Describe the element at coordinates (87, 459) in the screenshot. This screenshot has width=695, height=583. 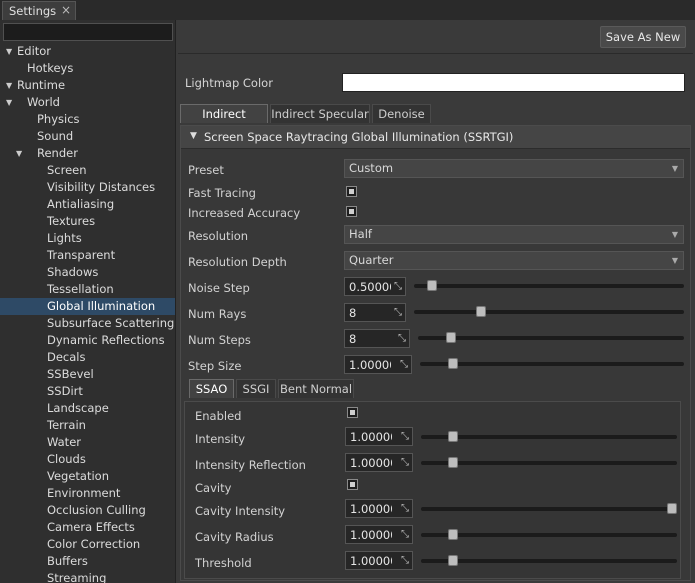
I see `tree-item-clouds: Clouds` at that location.